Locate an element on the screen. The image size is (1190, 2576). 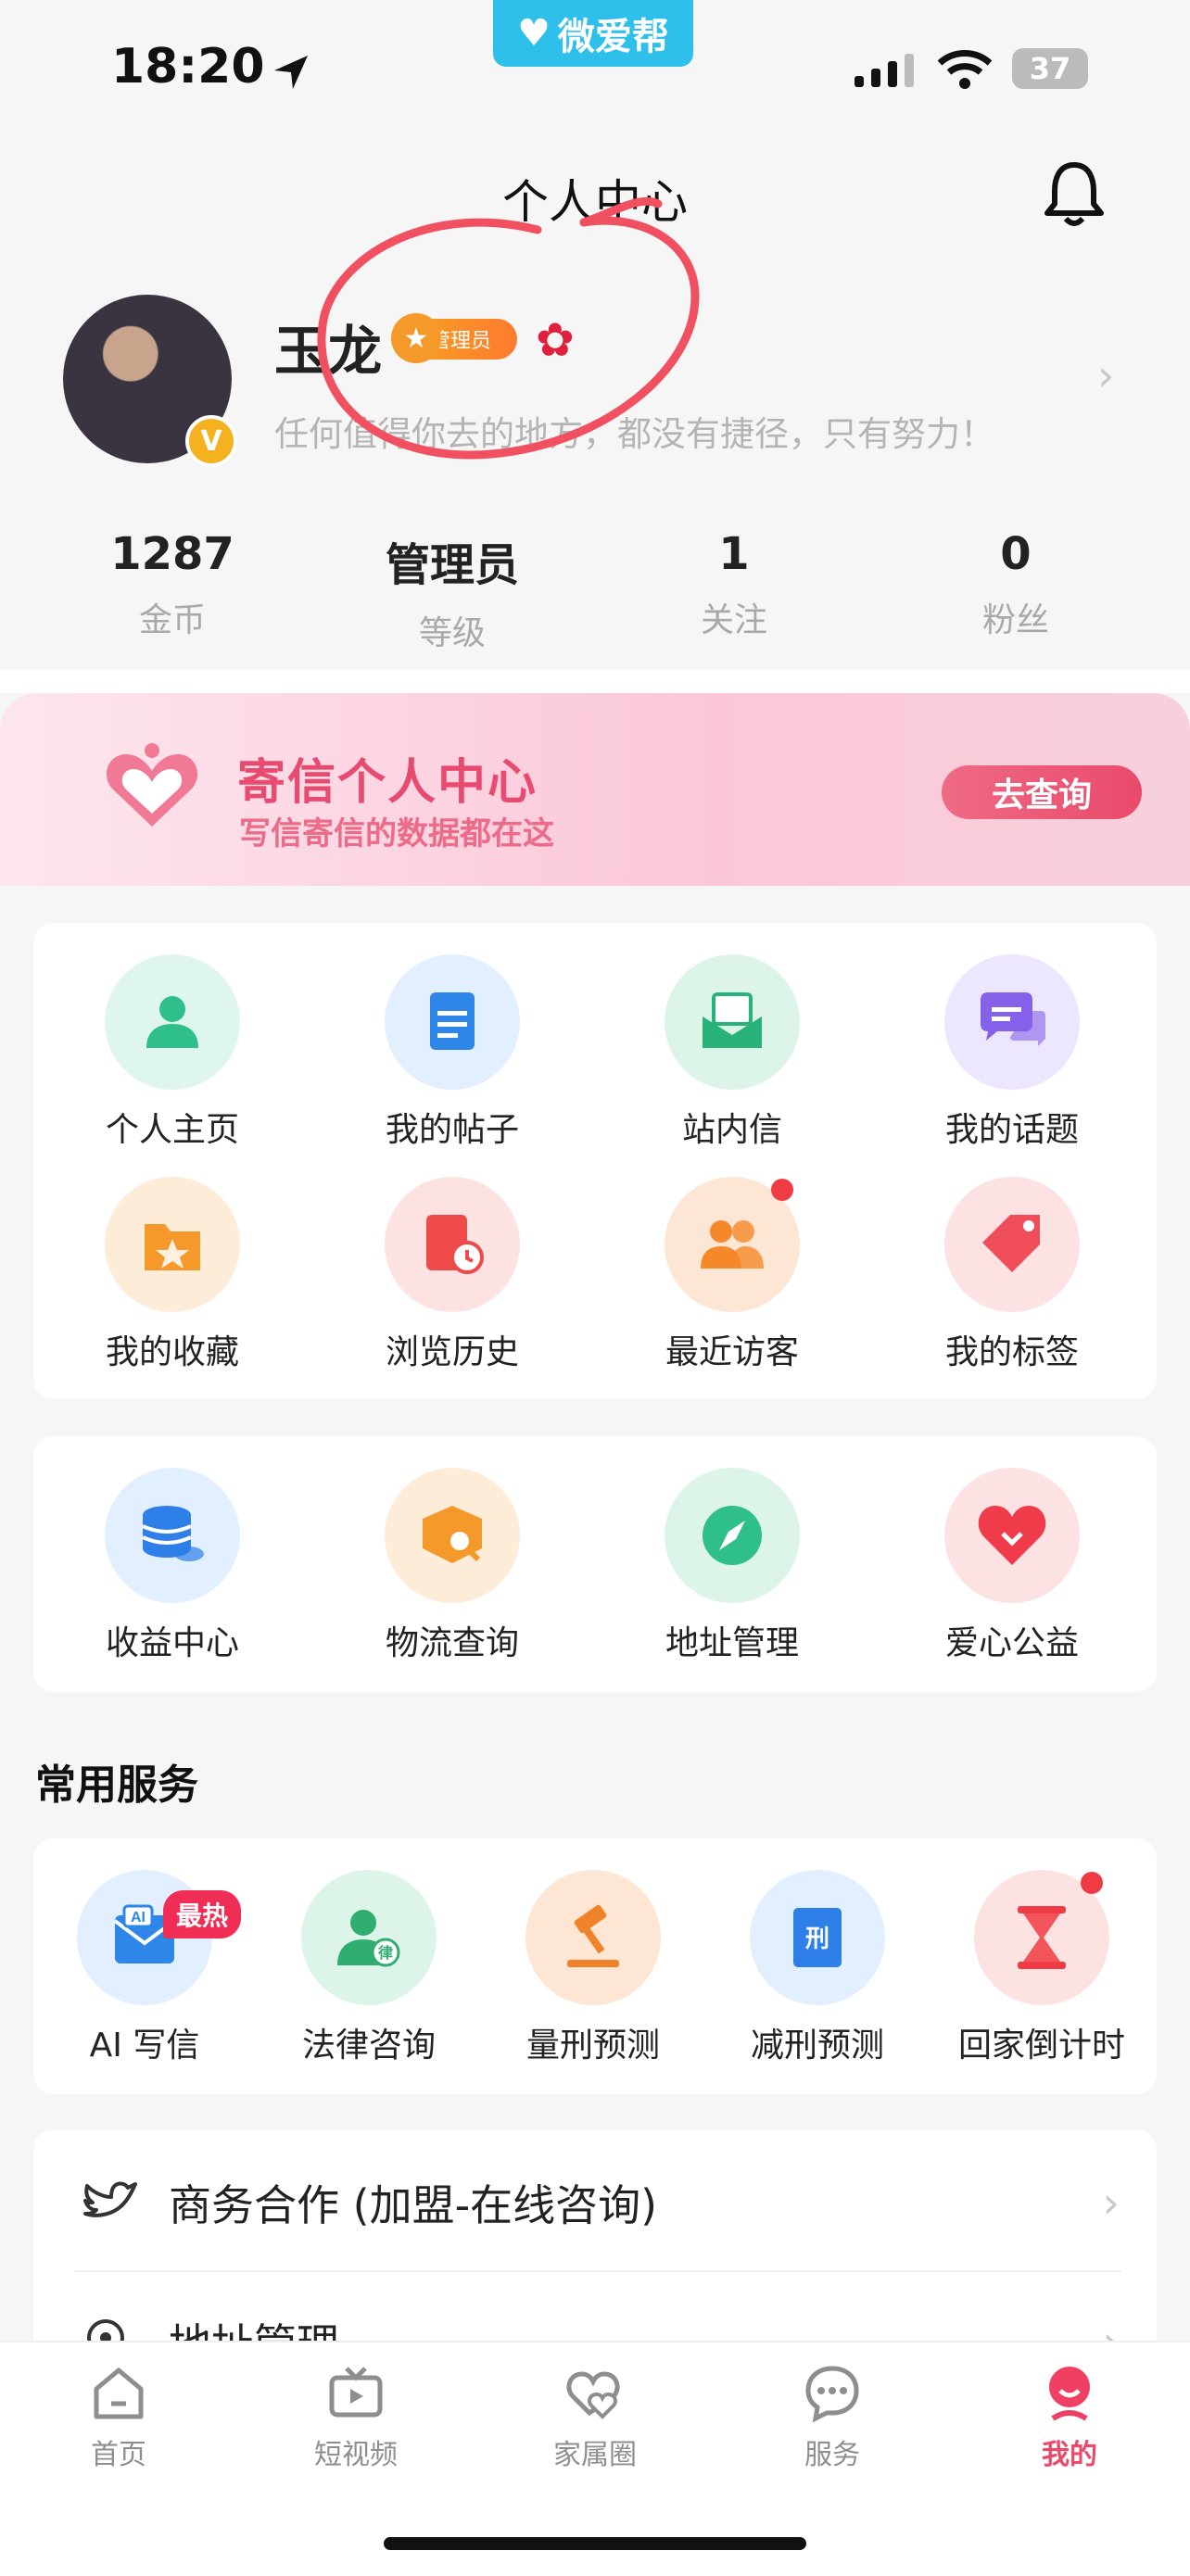
stat-label: 关注 is located at coordinates (733, 620).